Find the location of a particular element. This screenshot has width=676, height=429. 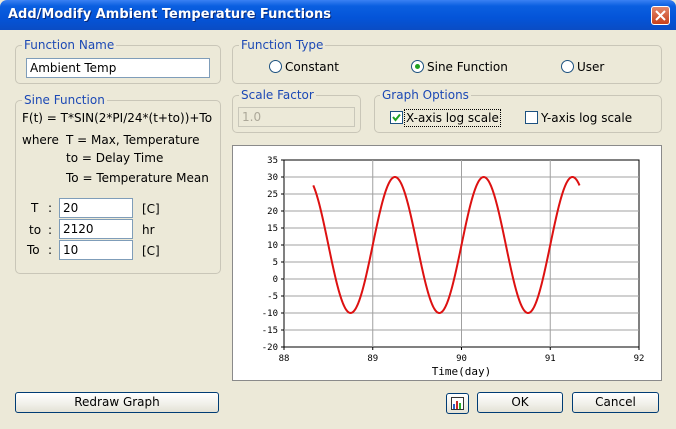

y-log-checkbox is located at coordinates (531, 117).